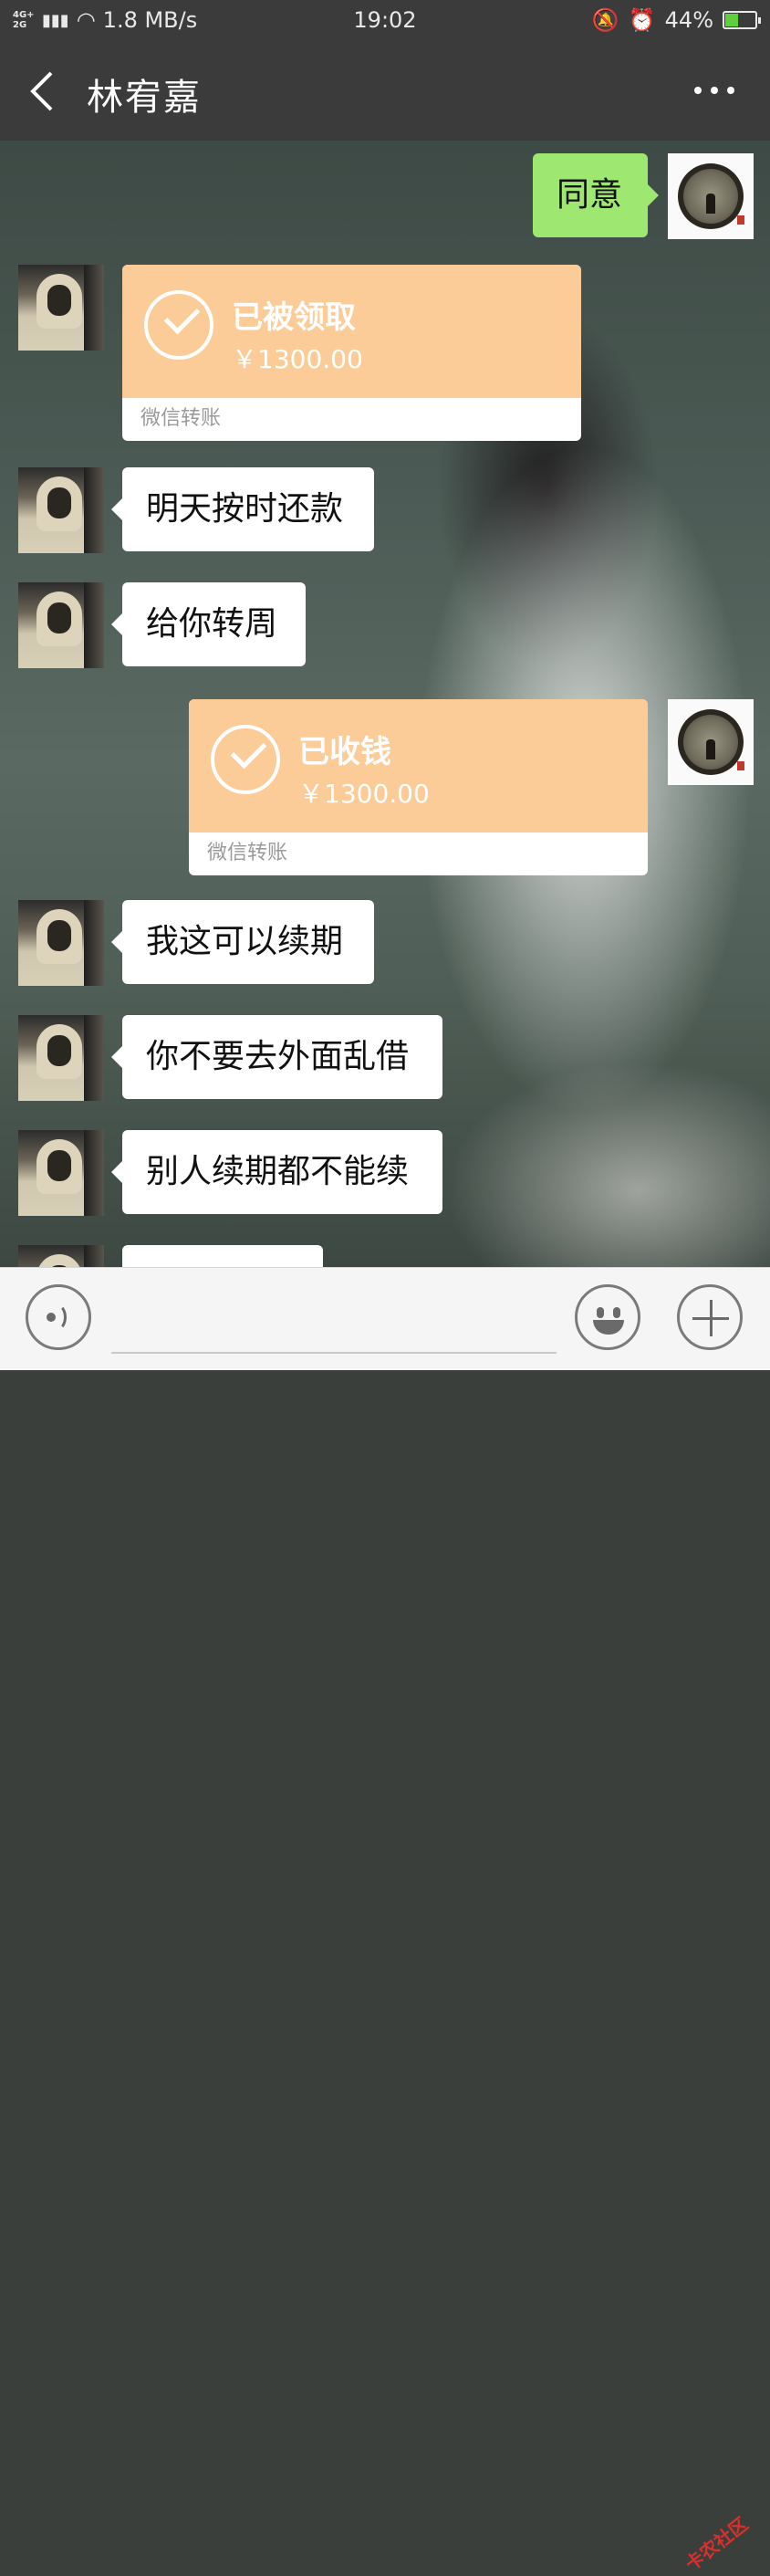  What do you see at coordinates (732, 20) in the screenshot?
I see `battery-fill` at bounding box center [732, 20].